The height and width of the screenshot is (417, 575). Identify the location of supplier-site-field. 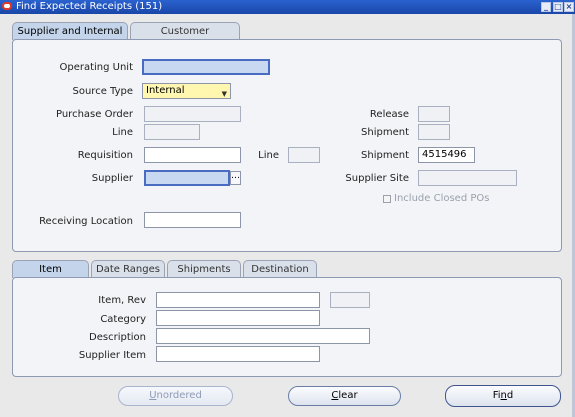
(467, 178).